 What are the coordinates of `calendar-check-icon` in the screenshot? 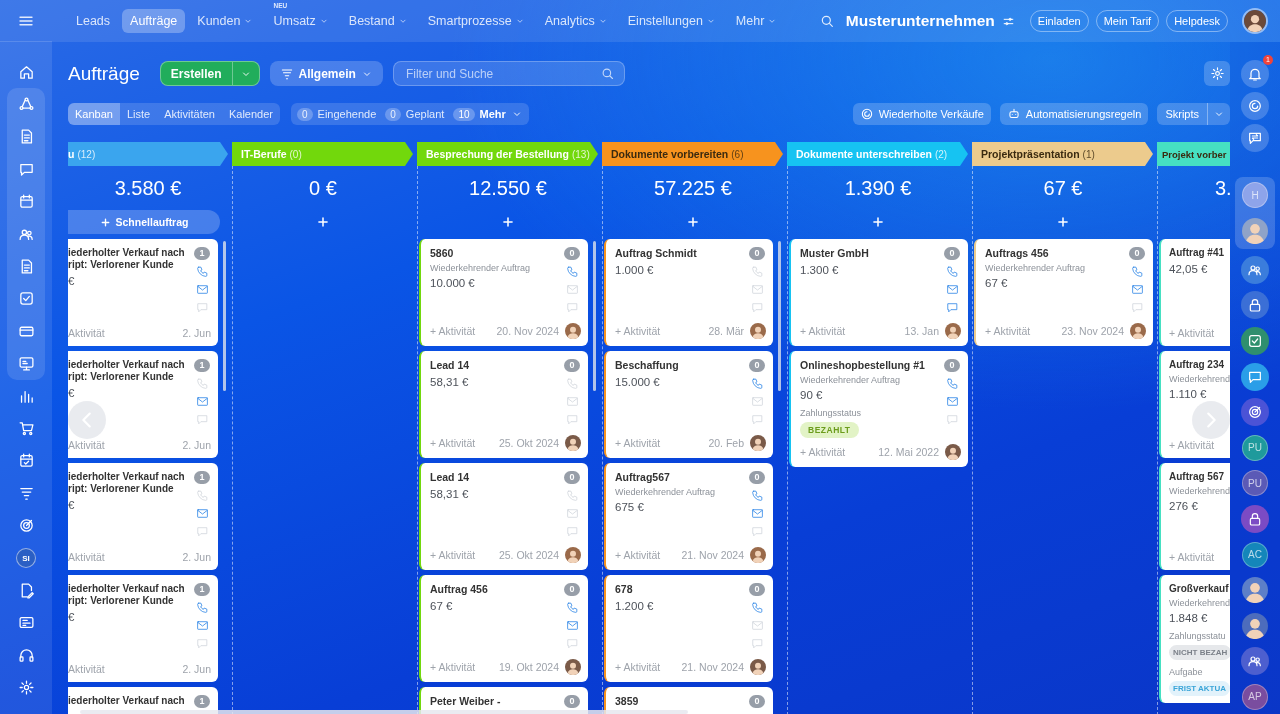 It's located at (26, 461).